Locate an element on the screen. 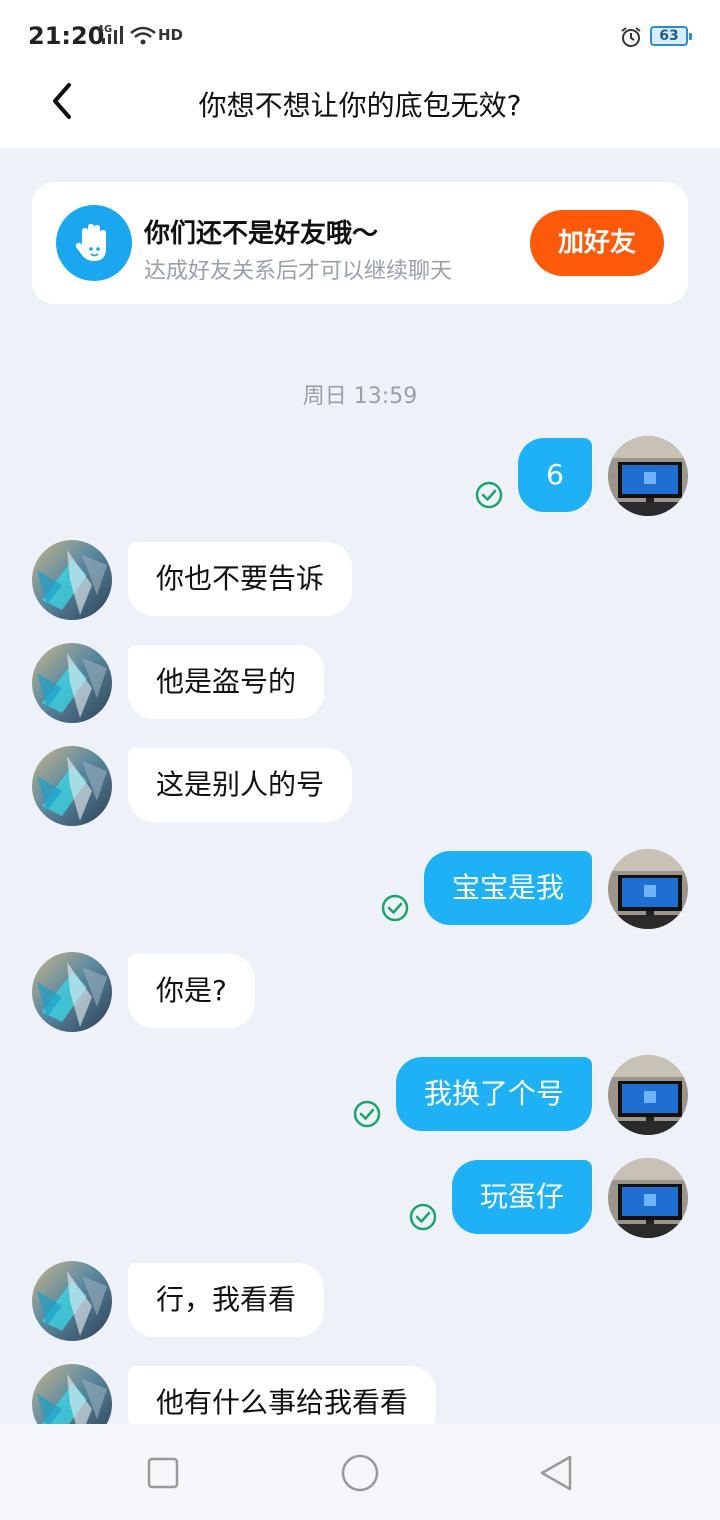 The height and width of the screenshot is (1520, 720). status-bar: 21:20 4G HD 63 is located at coordinates (360, 35).